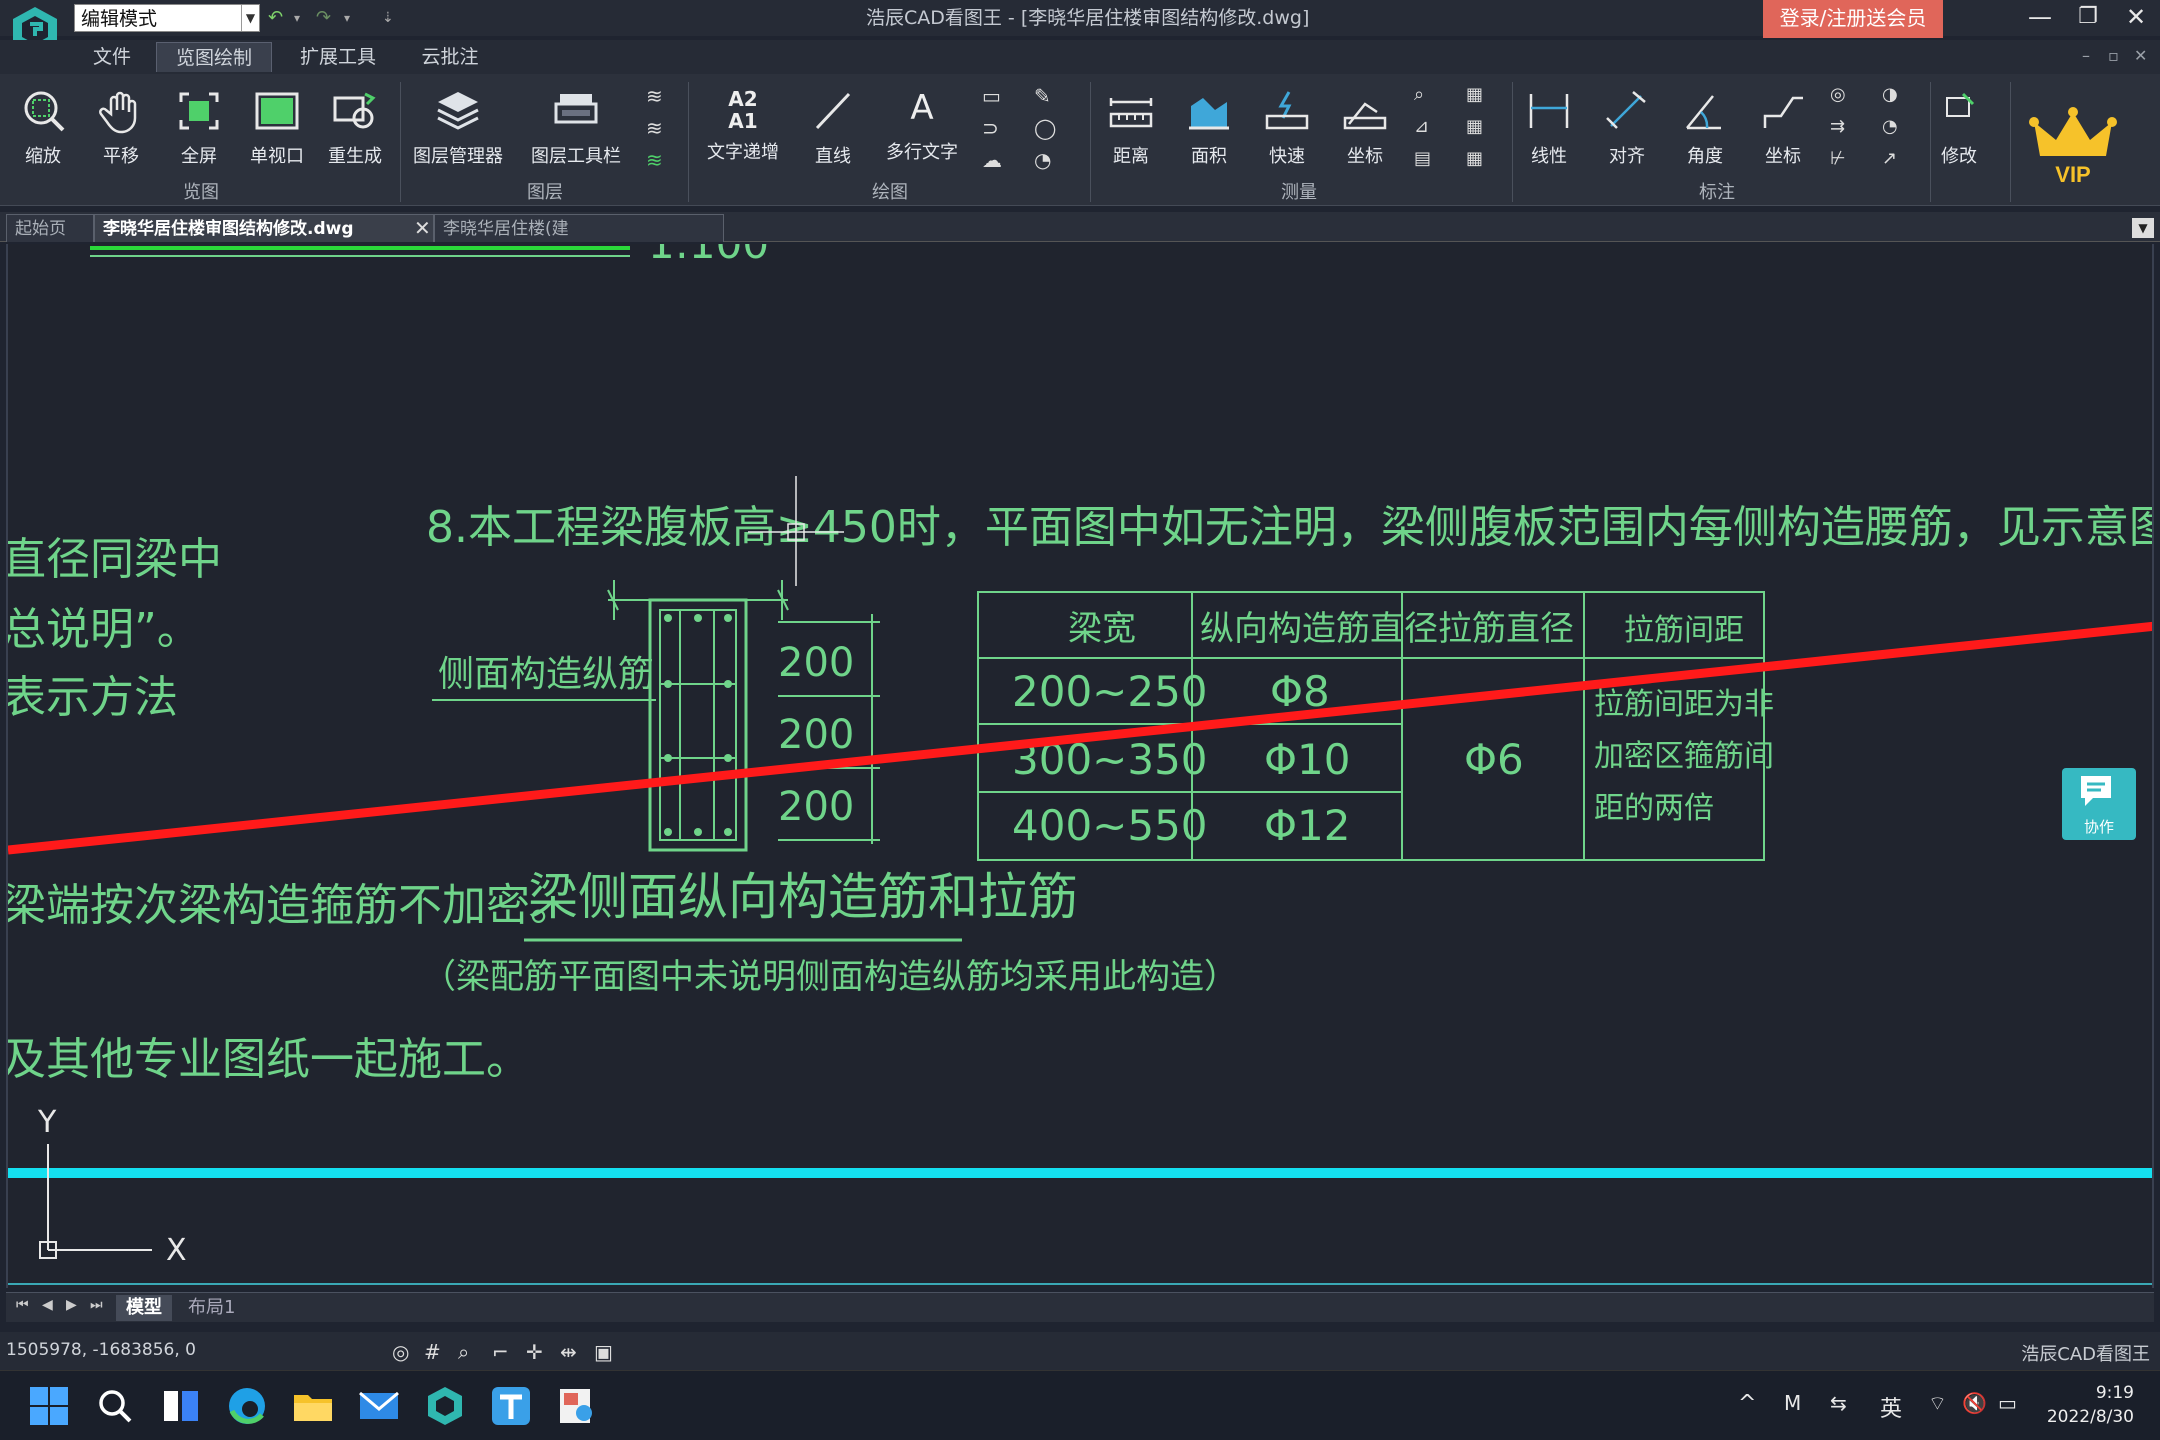 Image resolution: width=2160 pixels, height=1440 pixels. What do you see at coordinates (605, 1352) in the screenshot?
I see `fit-view-icon: ▣` at bounding box center [605, 1352].